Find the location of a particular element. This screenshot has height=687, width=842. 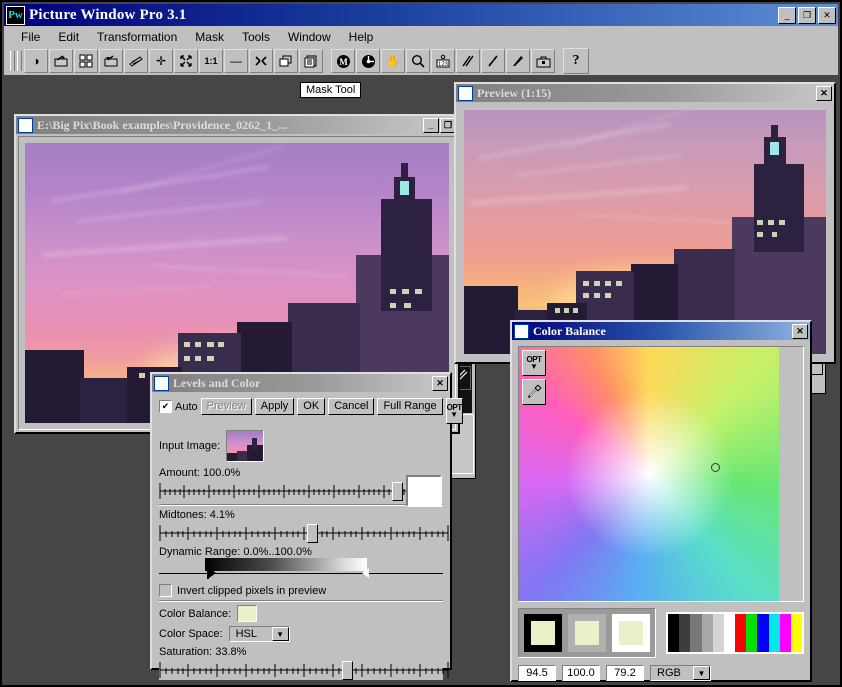

maximize-button: ❐ is located at coordinates (807, 15).